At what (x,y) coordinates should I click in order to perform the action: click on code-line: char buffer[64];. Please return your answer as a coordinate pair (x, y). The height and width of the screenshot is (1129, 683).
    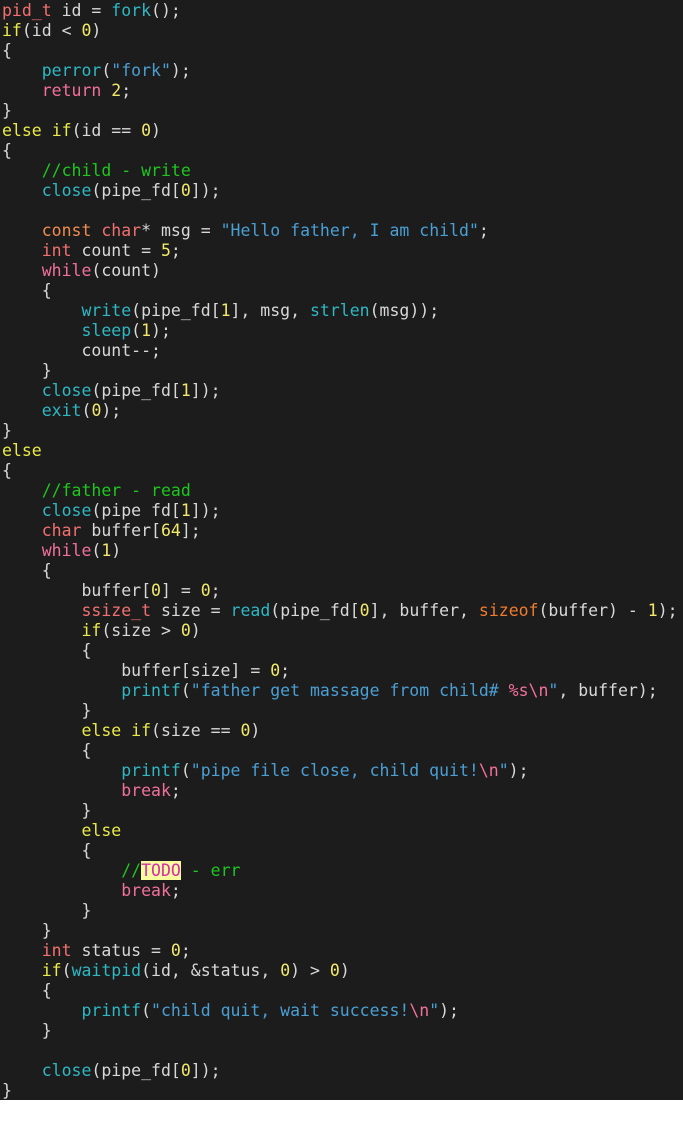
    Looking at the image, I should click on (341, 531).